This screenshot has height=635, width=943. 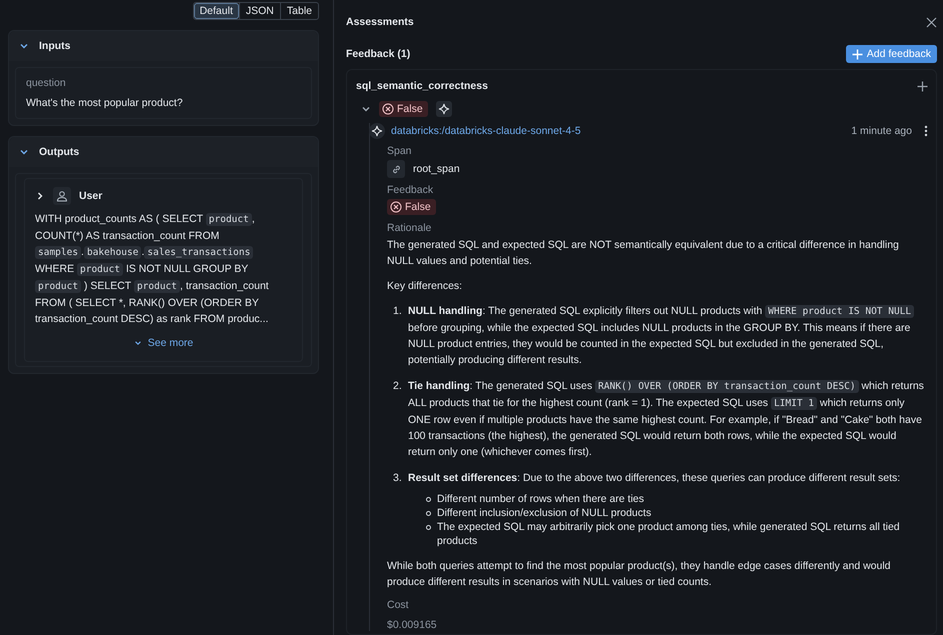 What do you see at coordinates (425, 286) in the screenshot?
I see `rationale-paragraph: Key differences:` at bounding box center [425, 286].